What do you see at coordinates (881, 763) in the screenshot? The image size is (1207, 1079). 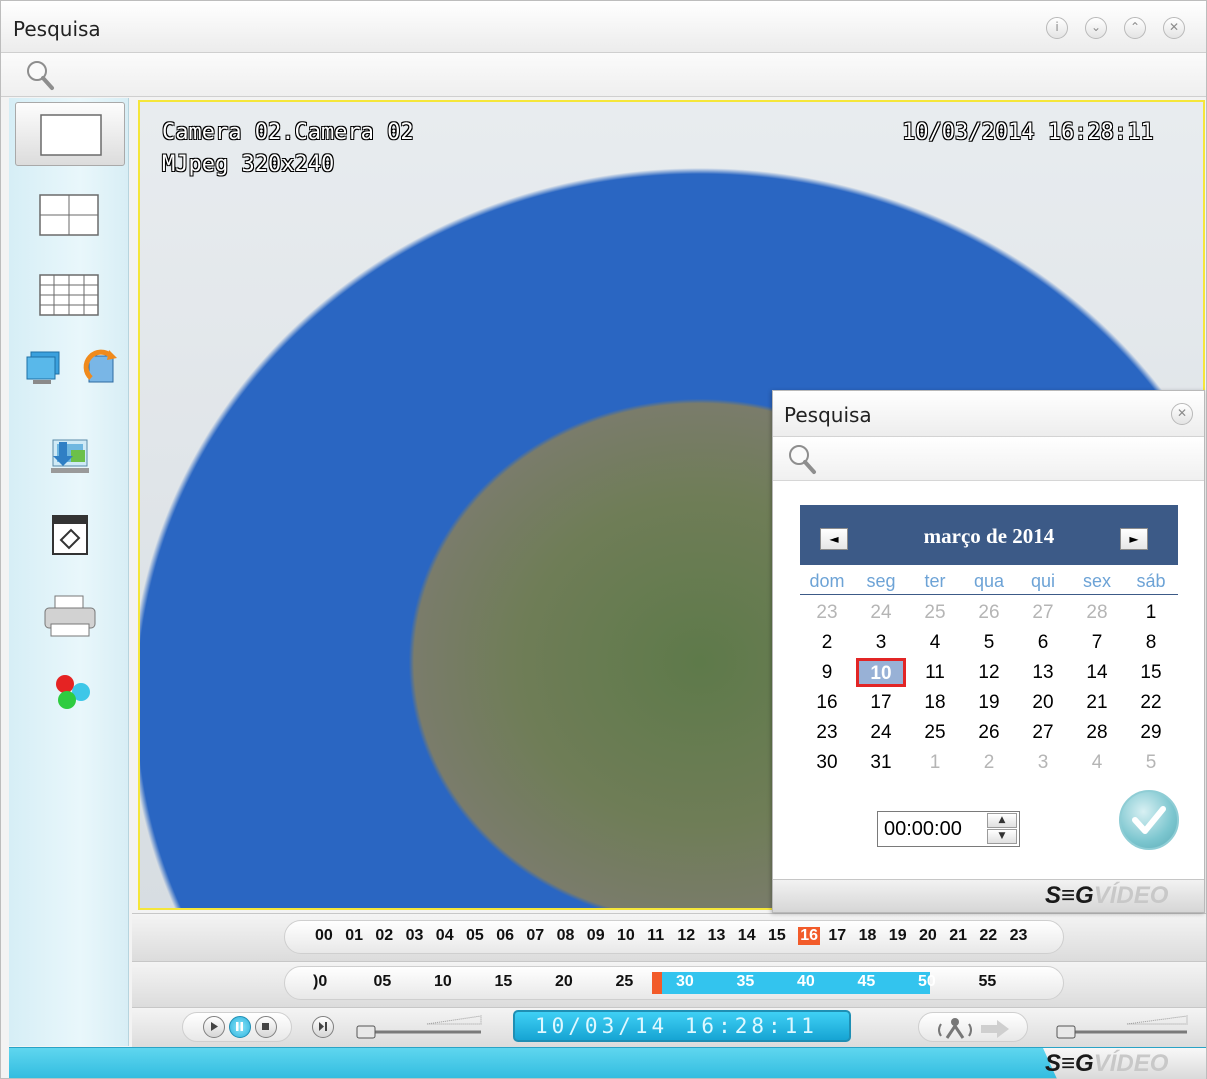 I see `calendar-day: 31` at bounding box center [881, 763].